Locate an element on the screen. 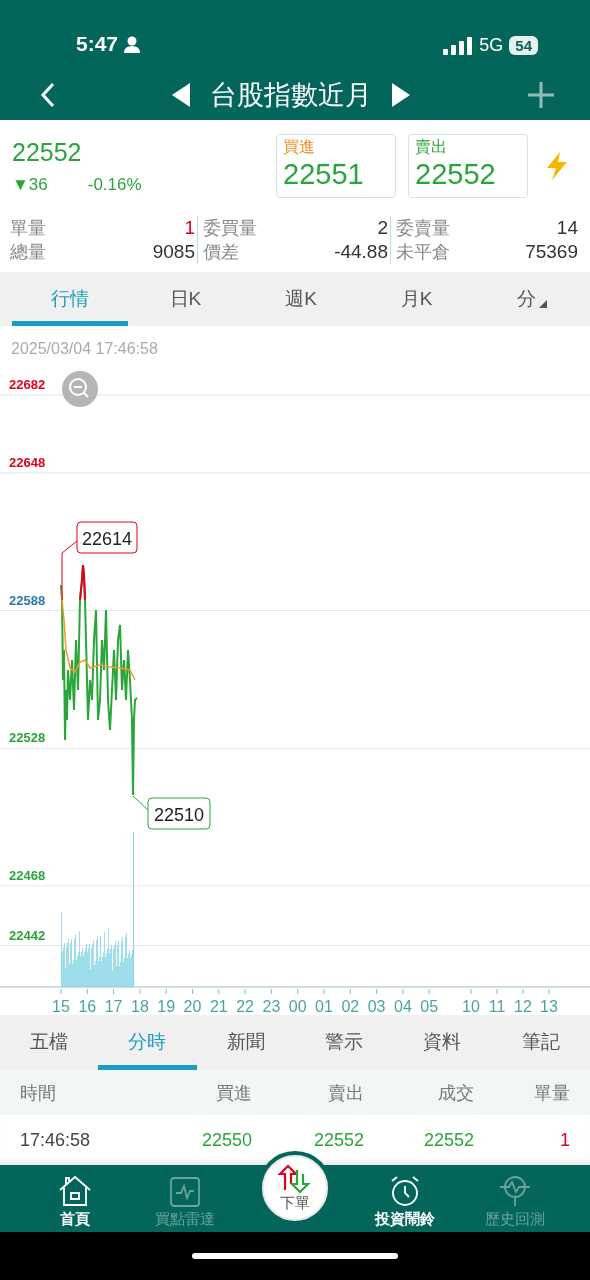 Image resolution: width=590 pixels, height=1280 pixels. column-header: 時間 is located at coordinates (38, 1093).